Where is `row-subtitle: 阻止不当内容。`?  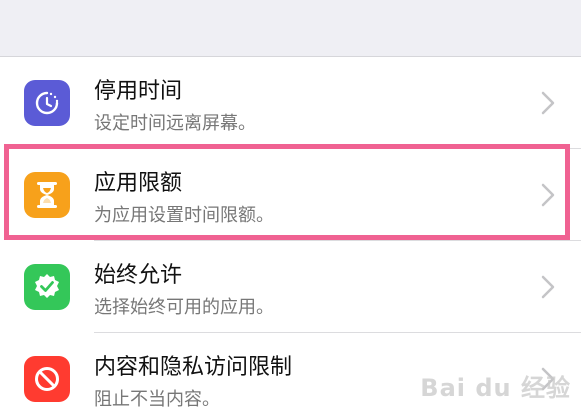 row-subtitle: 阻止不当内容。 is located at coordinates (157, 399).